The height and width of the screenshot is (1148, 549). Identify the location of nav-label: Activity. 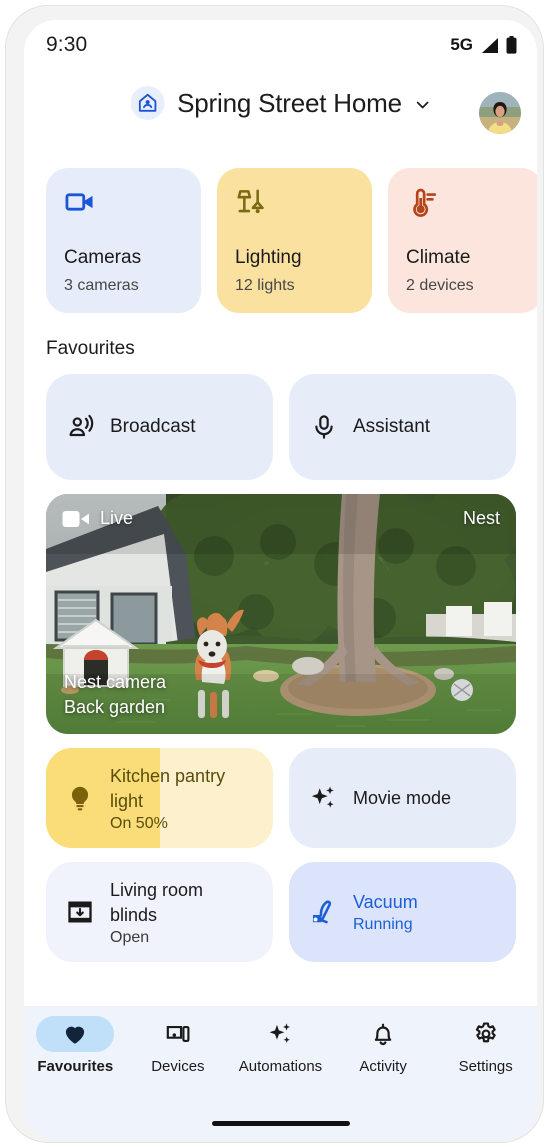
(383, 1066).